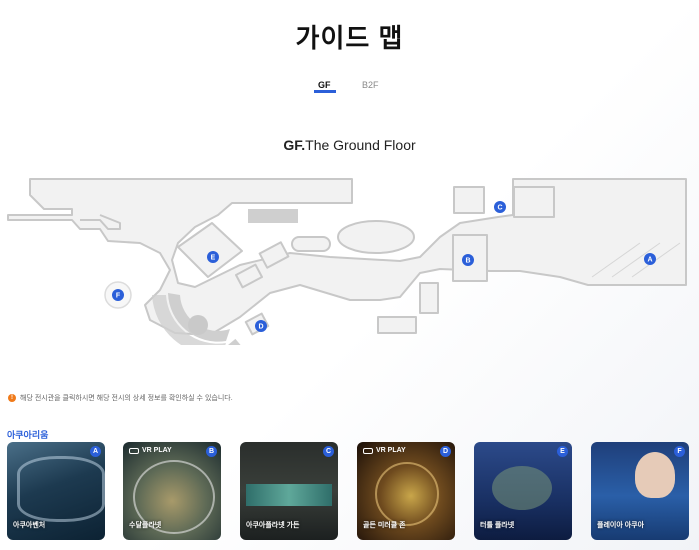 The image size is (699, 550). I want to click on map-room-c-right, so click(534, 202).